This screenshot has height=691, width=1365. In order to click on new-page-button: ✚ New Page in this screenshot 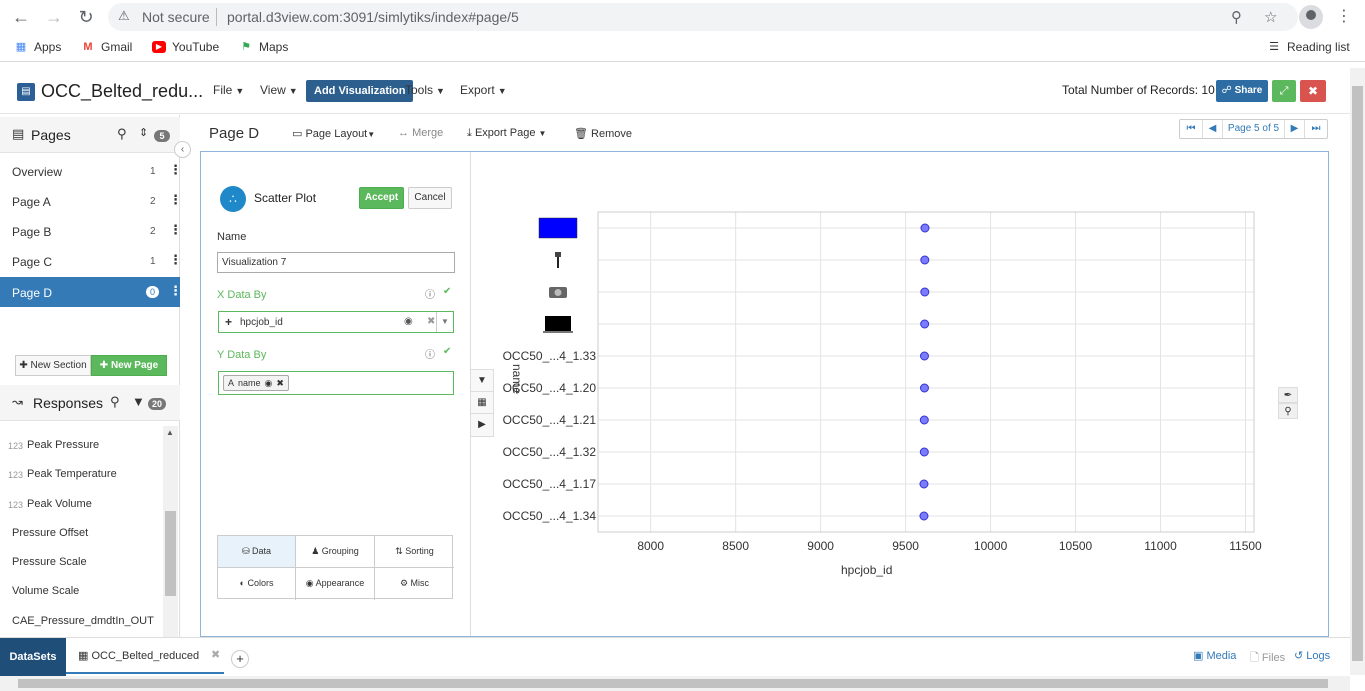, I will do `click(129, 365)`.